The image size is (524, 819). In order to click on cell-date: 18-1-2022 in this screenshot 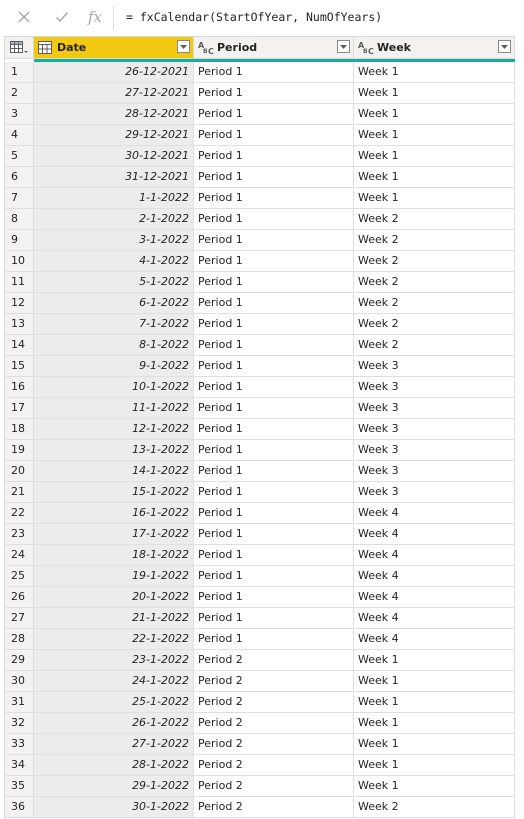, I will do `click(114, 555)`.